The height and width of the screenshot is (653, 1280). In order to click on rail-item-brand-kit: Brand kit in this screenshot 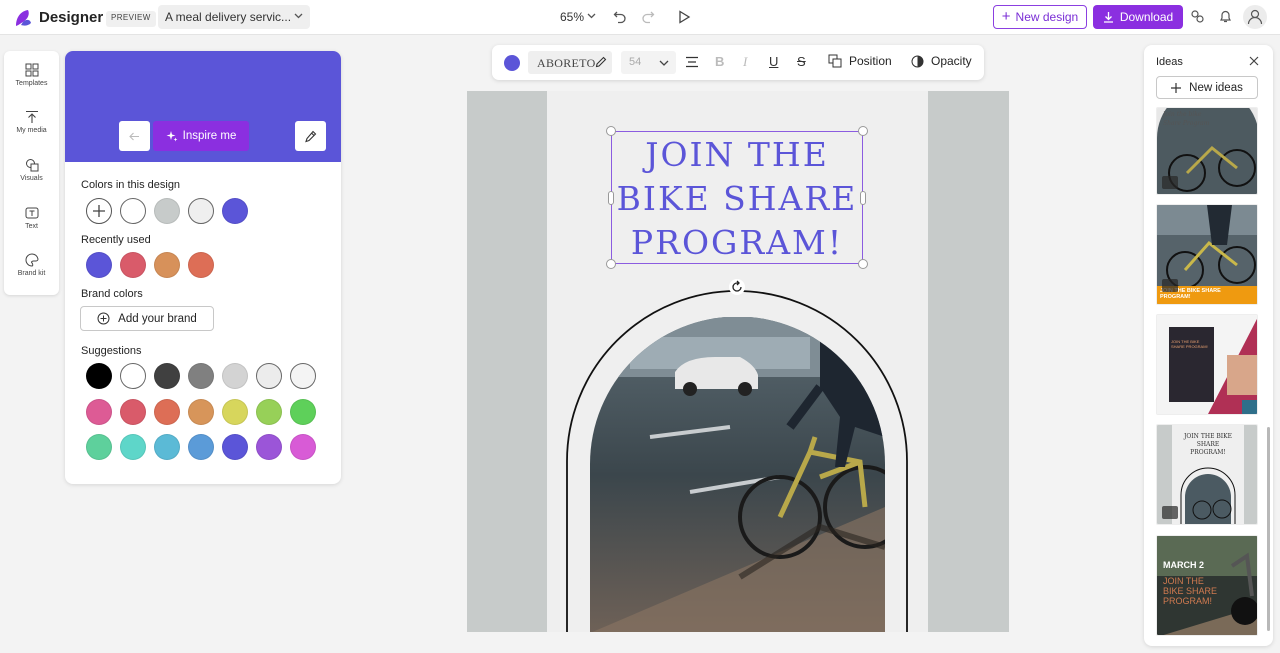, I will do `click(31, 265)`.